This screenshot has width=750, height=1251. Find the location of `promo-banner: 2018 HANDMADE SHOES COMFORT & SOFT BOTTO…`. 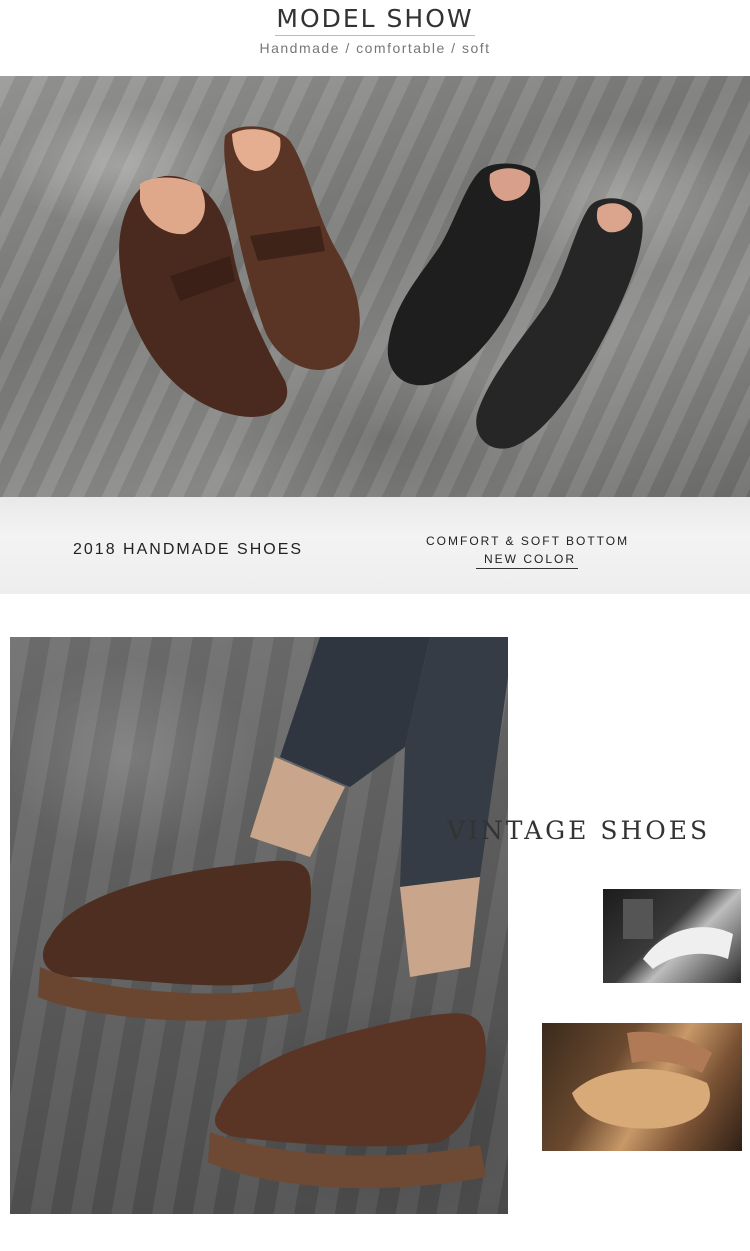

promo-banner: 2018 HANDMADE SHOES COMFORT & SOFT BOTTO… is located at coordinates (375, 545).